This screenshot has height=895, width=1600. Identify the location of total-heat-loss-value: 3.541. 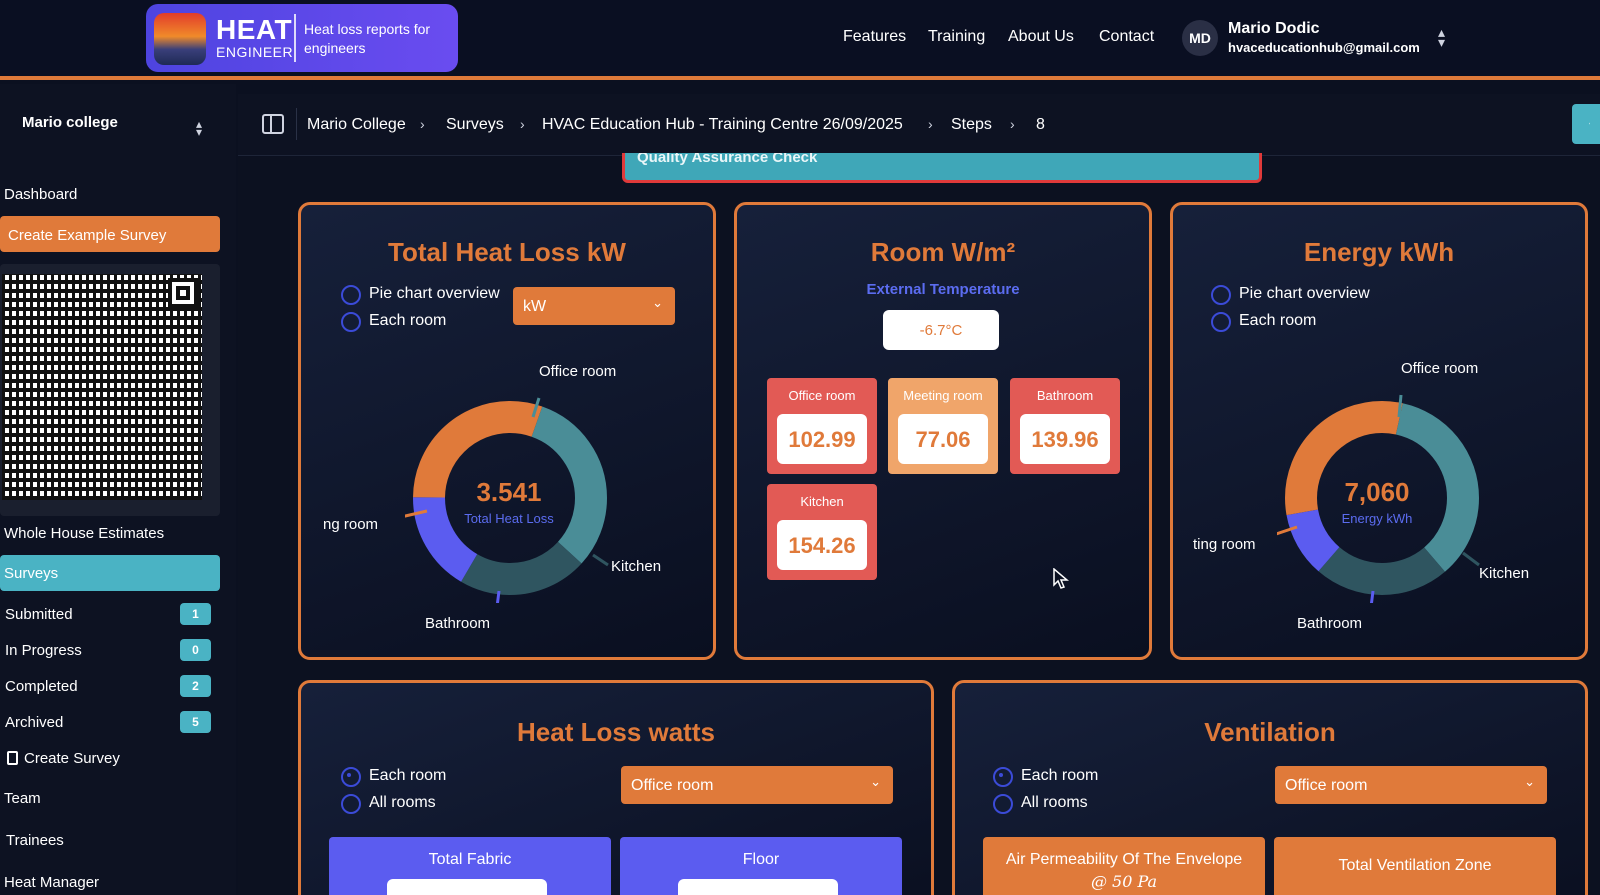
(509, 492).